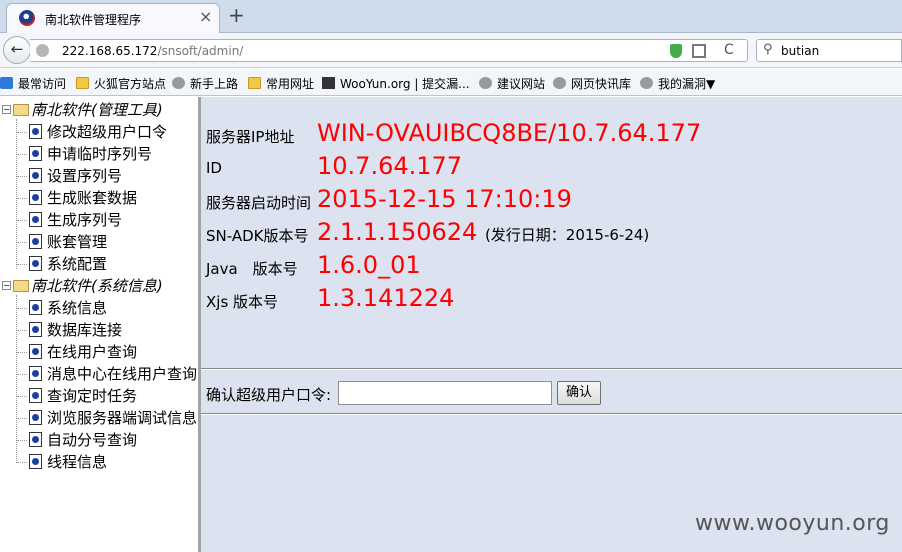  I want to click on xjs-version-label: Xjs 版本号, so click(242, 302).